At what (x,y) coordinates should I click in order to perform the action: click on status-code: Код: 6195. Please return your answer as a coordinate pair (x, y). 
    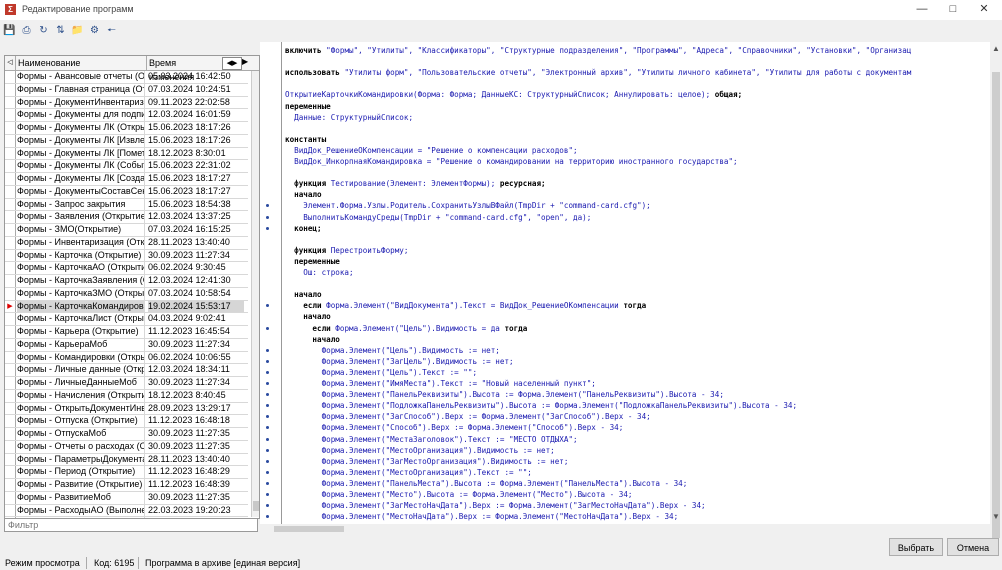
    Looking at the image, I should click on (114, 563).